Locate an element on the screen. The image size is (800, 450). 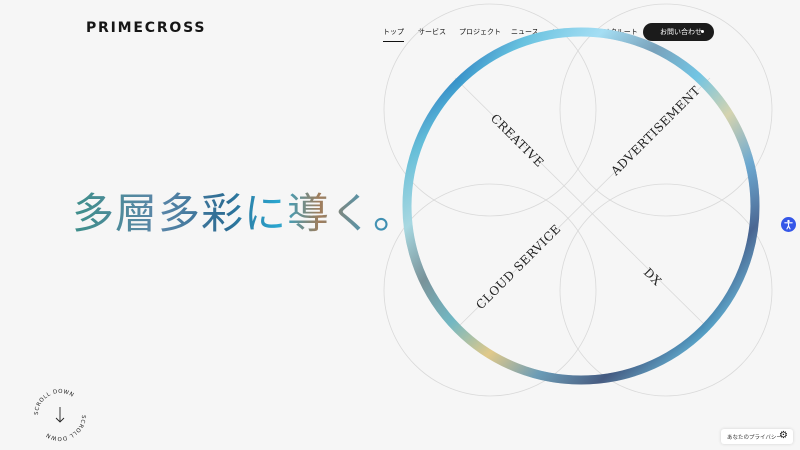
label-creative: CREATIVE is located at coordinates (517, 140).